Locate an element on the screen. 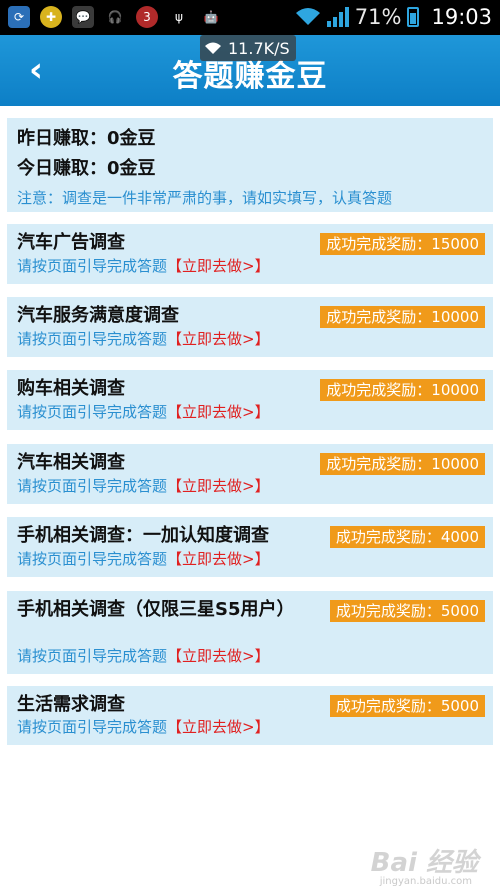 The image size is (500, 889). network-speed: 11.7K/S is located at coordinates (259, 48).